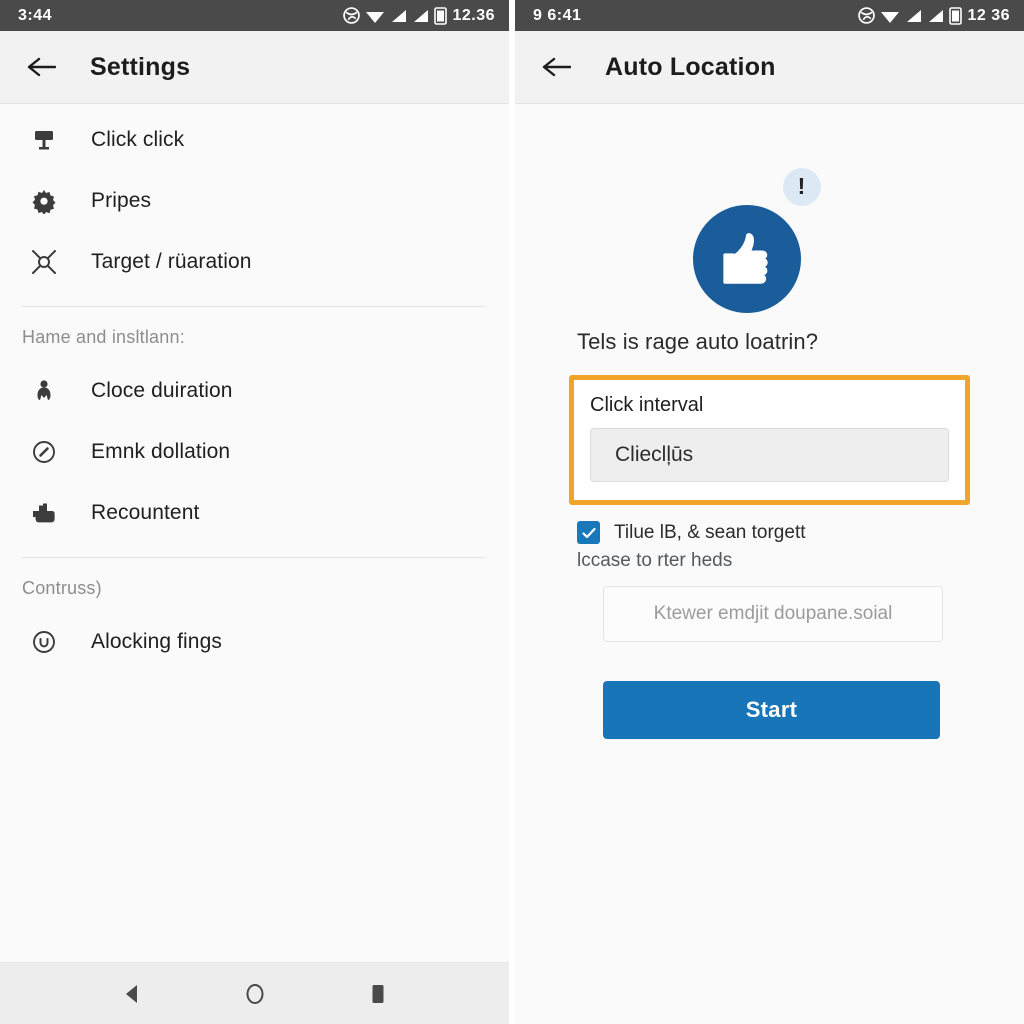 The width and height of the screenshot is (1024, 1024). I want to click on list-item-label: Recountent, so click(145, 512).